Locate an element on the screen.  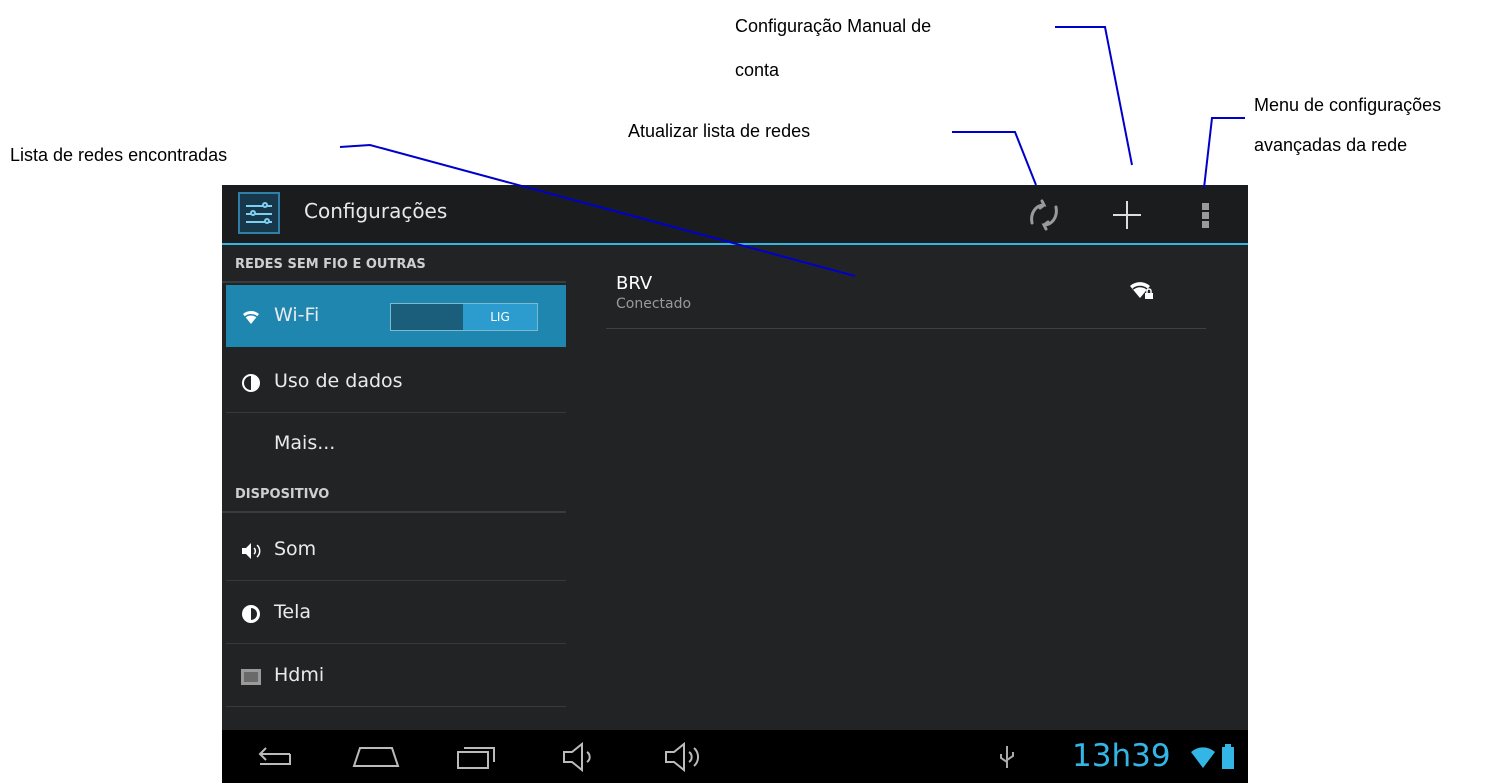
sidebar-item-data-usage: Uso de dados is located at coordinates (396, 382).